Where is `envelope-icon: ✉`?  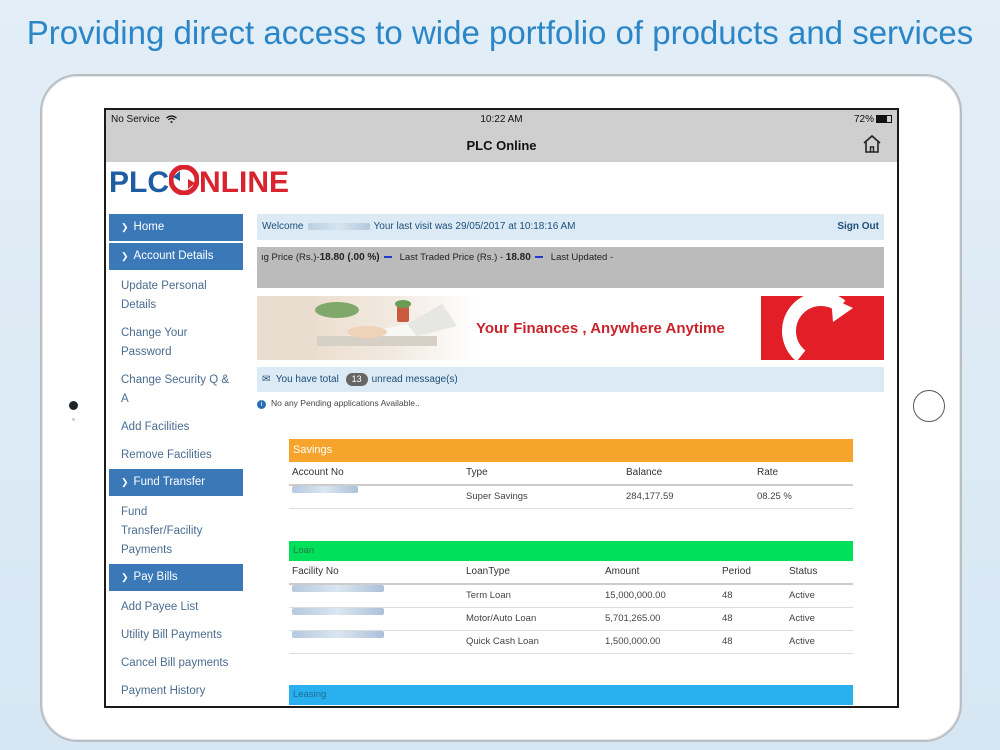
envelope-icon: ✉ is located at coordinates (266, 379).